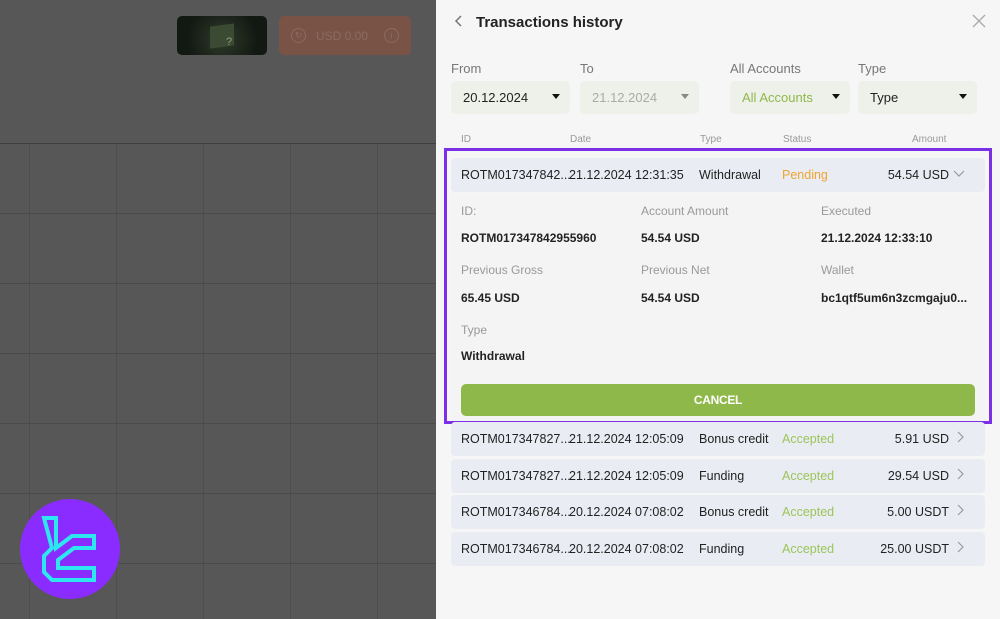 Image resolution: width=1000 pixels, height=619 pixels. I want to click on column-header-date: Date, so click(581, 139).